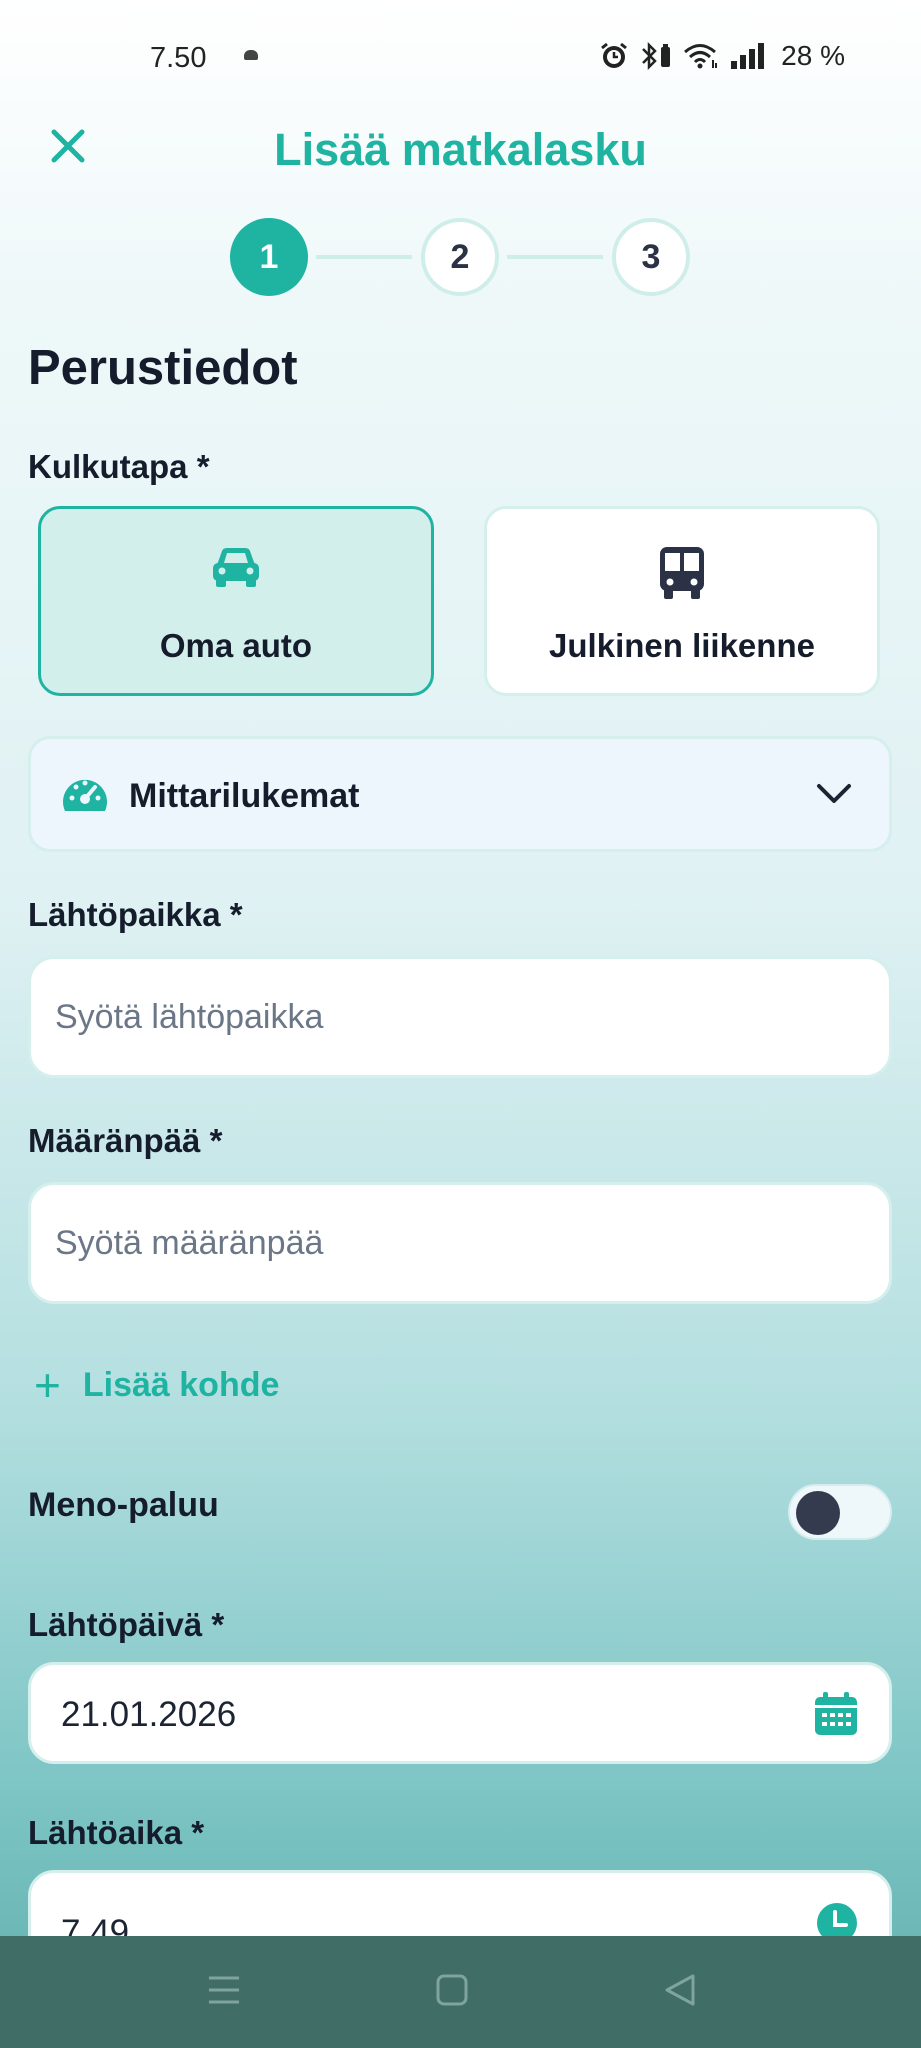 Image resolution: width=921 pixels, height=2048 pixels. What do you see at coordinates (701, 56) in the screenshot?
I see `wifi-icon` at bounding box center [701, 56].